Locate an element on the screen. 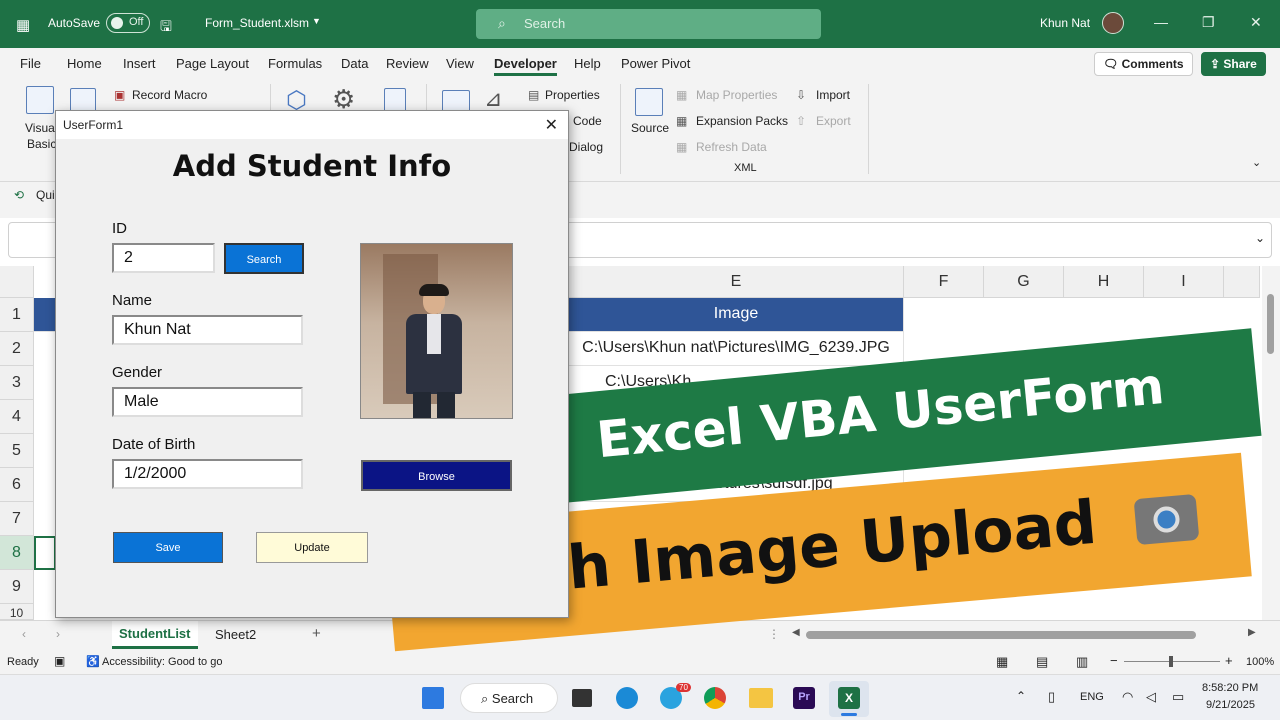 This screenshot has height=720, width=1280. taskbar-search: ⌕ Search is located at coordinates (509, 698).